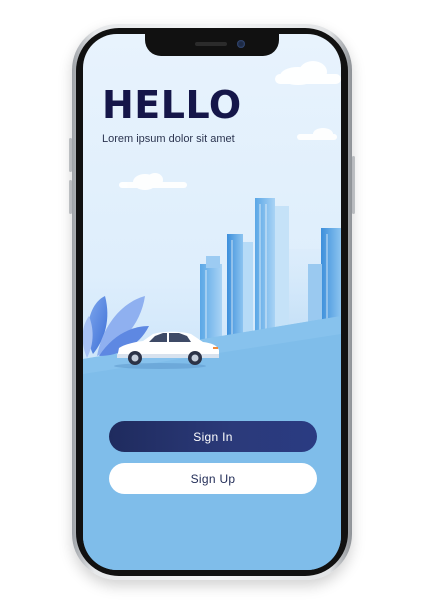 This screenshot has height=604, width=421. What do you see at coordinates (172, 105) in the screenshot?
I see `page-title: HELLO` at bounding box center [172, 105].